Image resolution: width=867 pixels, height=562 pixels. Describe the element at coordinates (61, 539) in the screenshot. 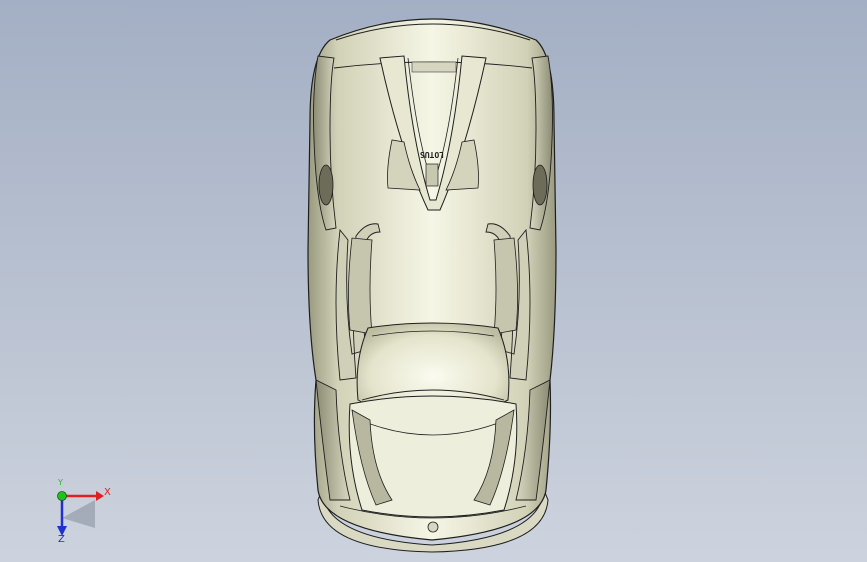

I see `z-axis-label: Z` at that location.